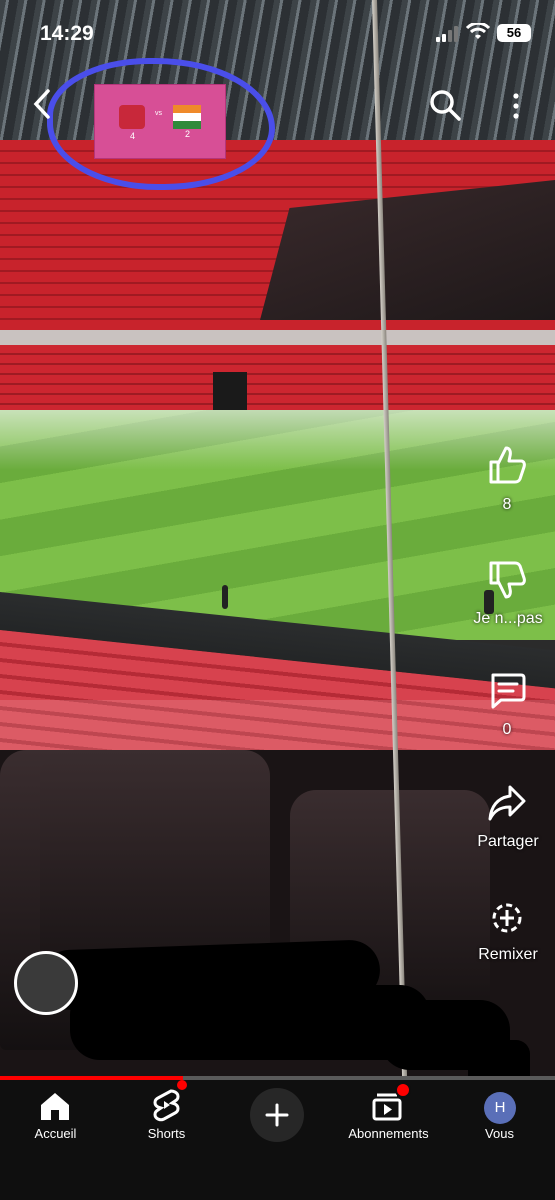  I want to click on plus-icon, so click(277, 1115).